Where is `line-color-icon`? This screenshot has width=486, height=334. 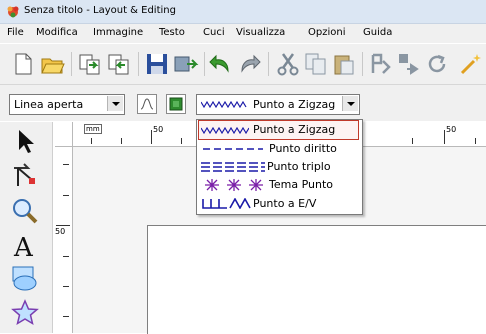
line-color-icon is located at coordinates (147, 104).